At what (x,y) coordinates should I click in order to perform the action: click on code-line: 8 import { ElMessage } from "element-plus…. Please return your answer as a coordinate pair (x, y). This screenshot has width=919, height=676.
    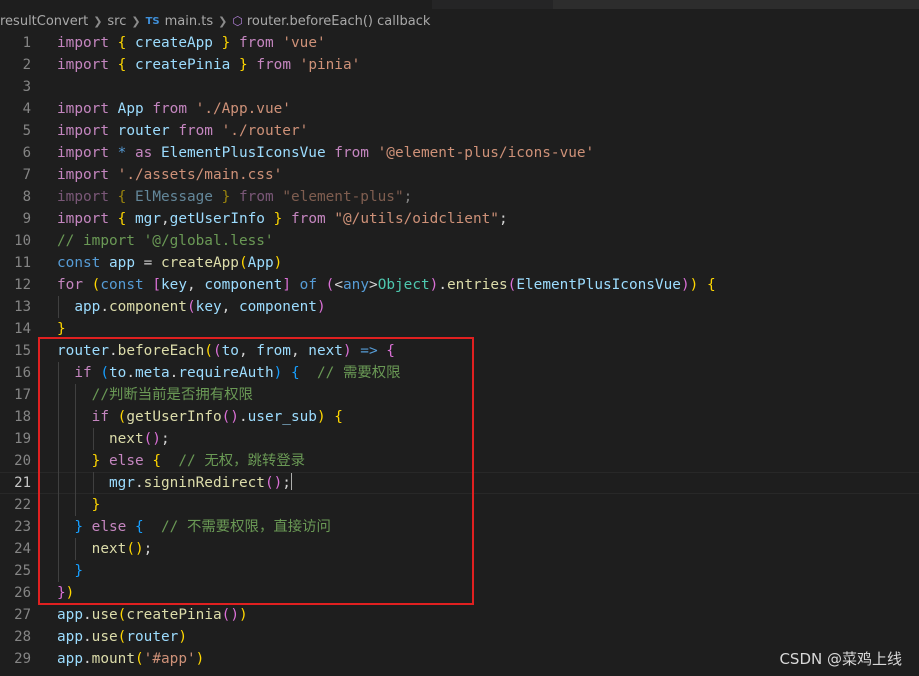
    Looking at the image, I should click on (459, 197).